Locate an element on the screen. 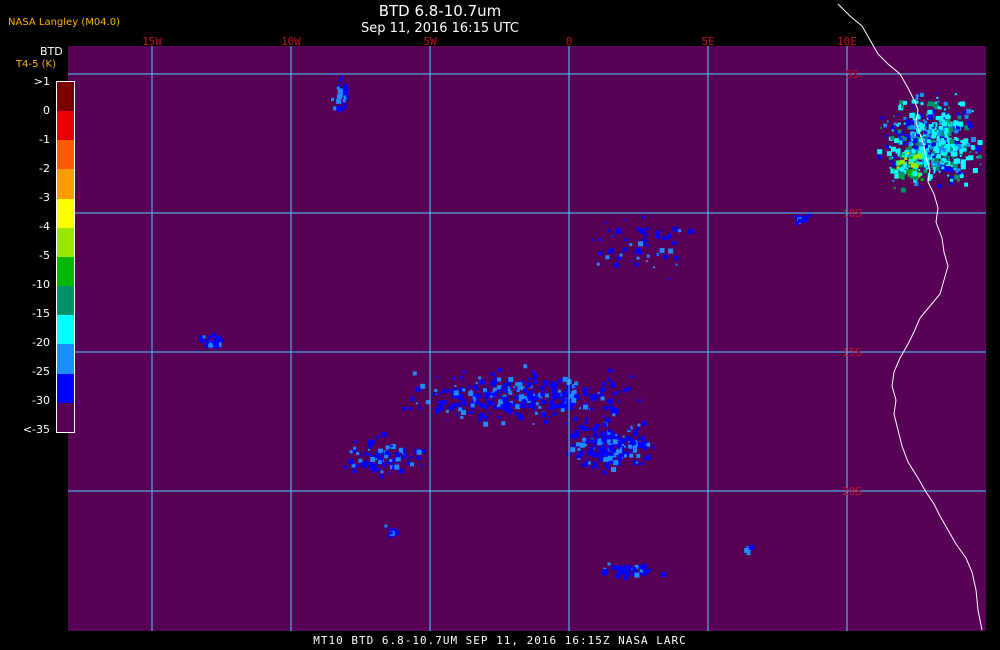  legend-swatch is located at coordinates (65, 155).